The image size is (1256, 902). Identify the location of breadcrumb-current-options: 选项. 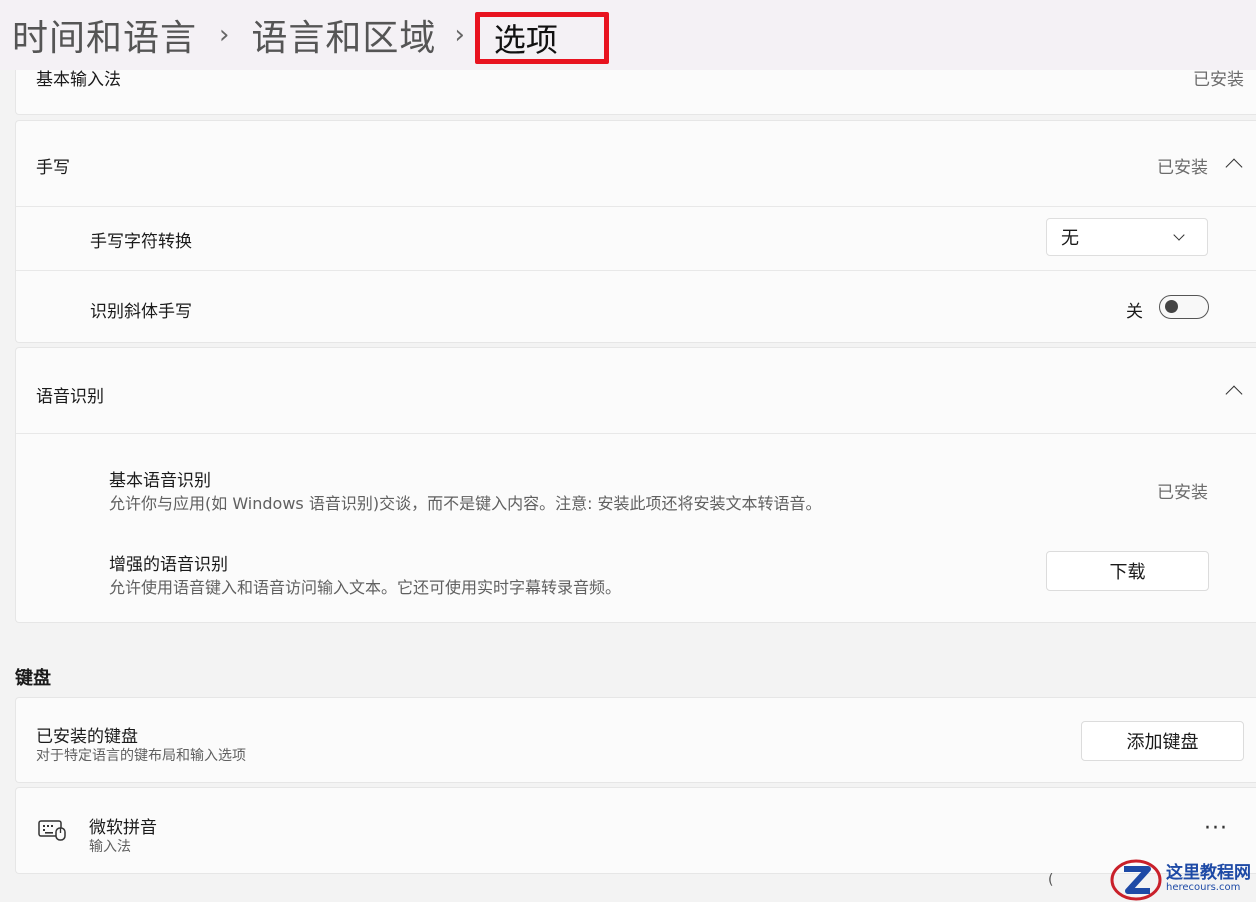
(541, 38).